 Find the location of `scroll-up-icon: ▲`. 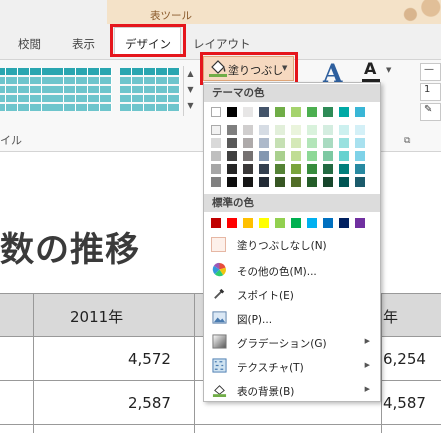

scroll-up-icon: ▲ is located at coordinates (190, 74).